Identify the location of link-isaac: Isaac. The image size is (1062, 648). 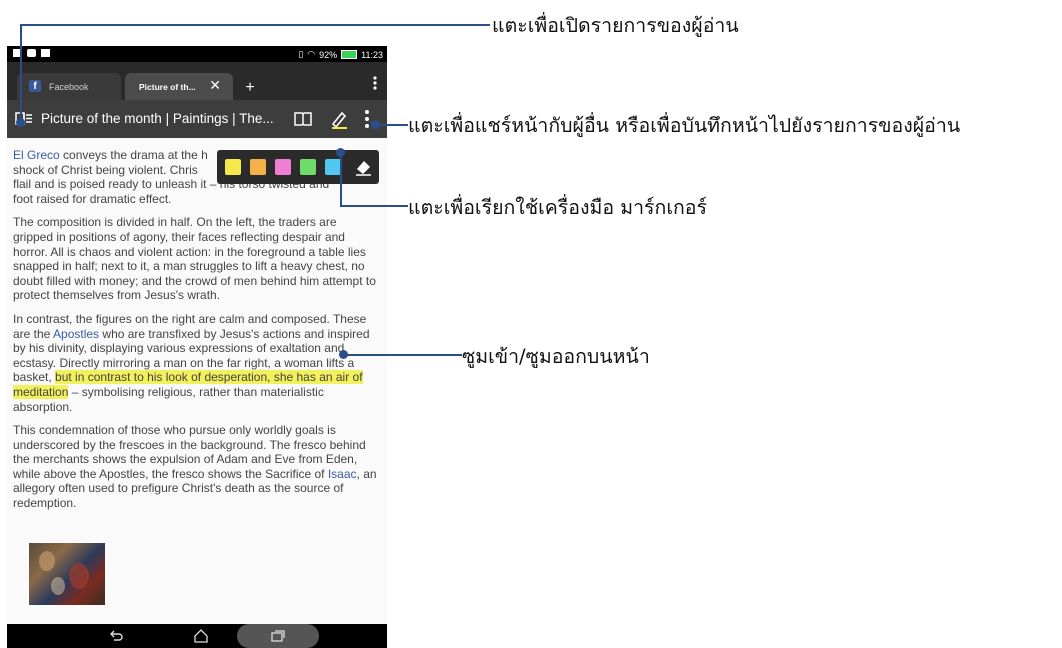
(342, 474).